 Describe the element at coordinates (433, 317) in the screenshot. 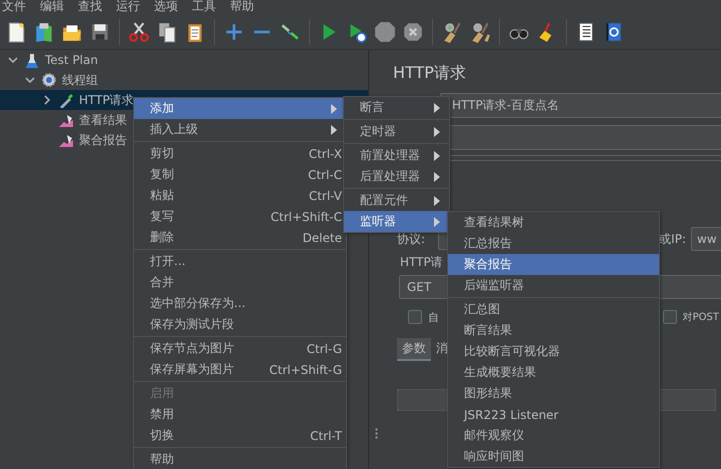

I see `checkbox-label: 自` at that location.